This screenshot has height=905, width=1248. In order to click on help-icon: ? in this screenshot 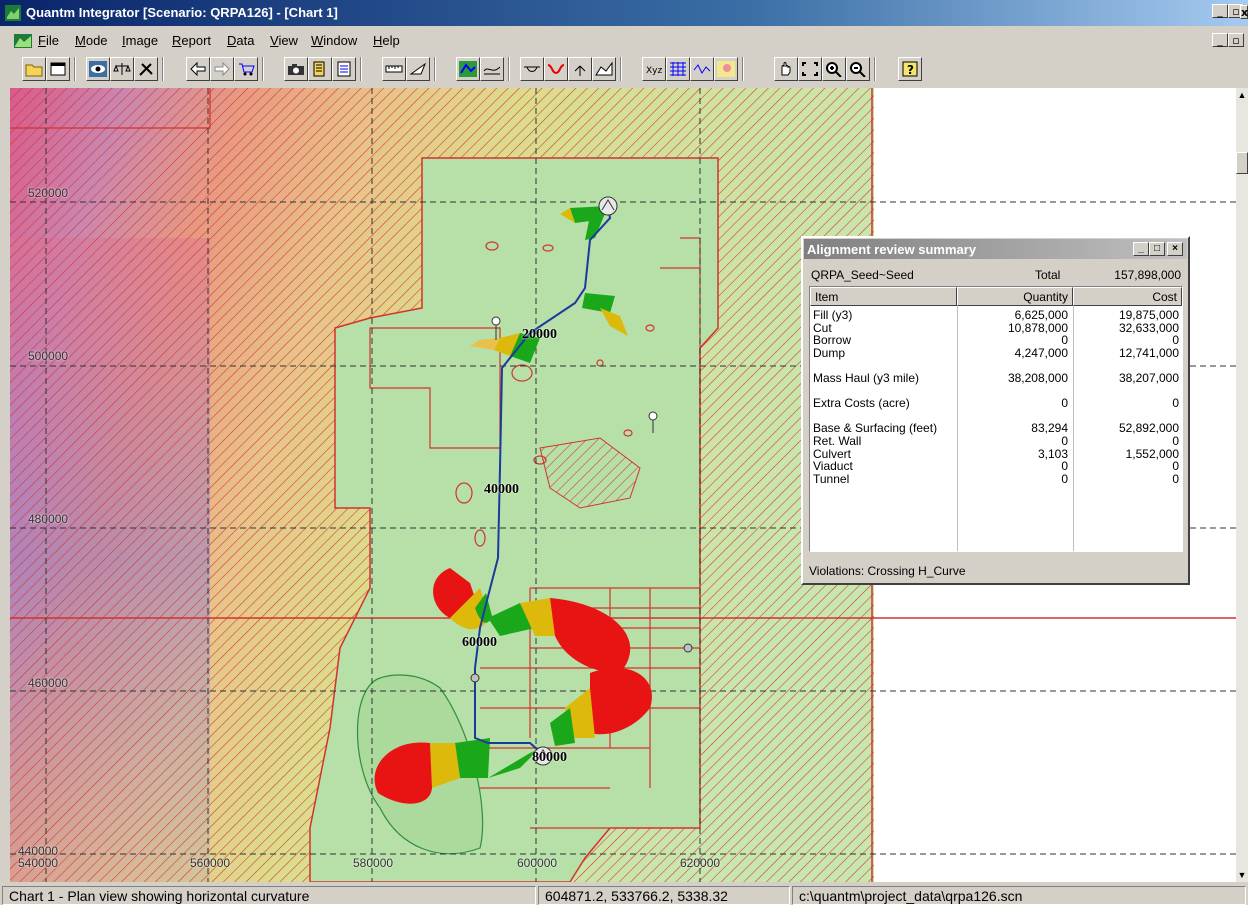, I will do `click(910, 69)`.